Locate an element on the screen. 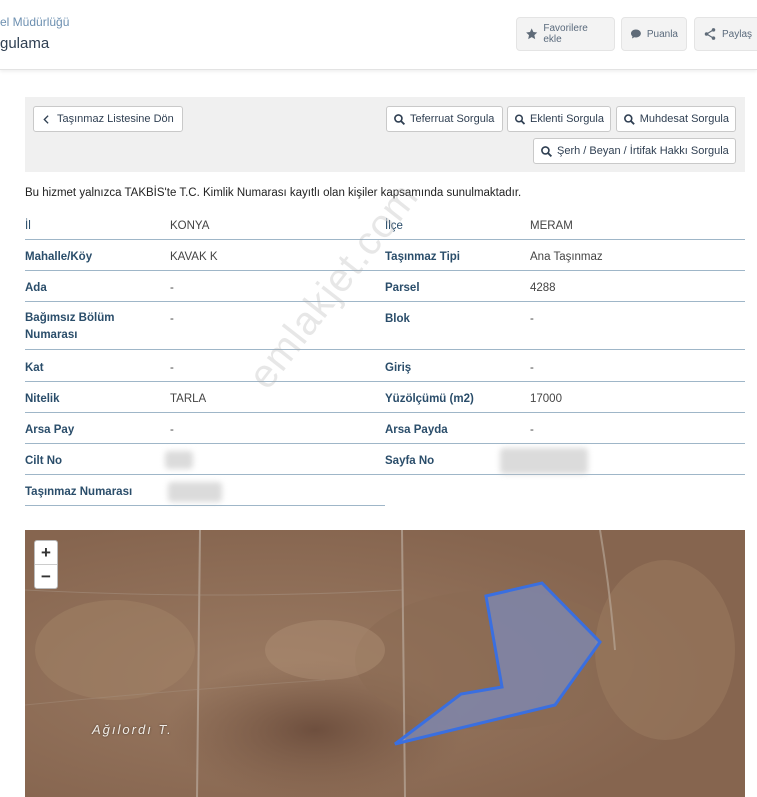 The image size is (757, 797). chat-icon is located at coordinates (635, 34).